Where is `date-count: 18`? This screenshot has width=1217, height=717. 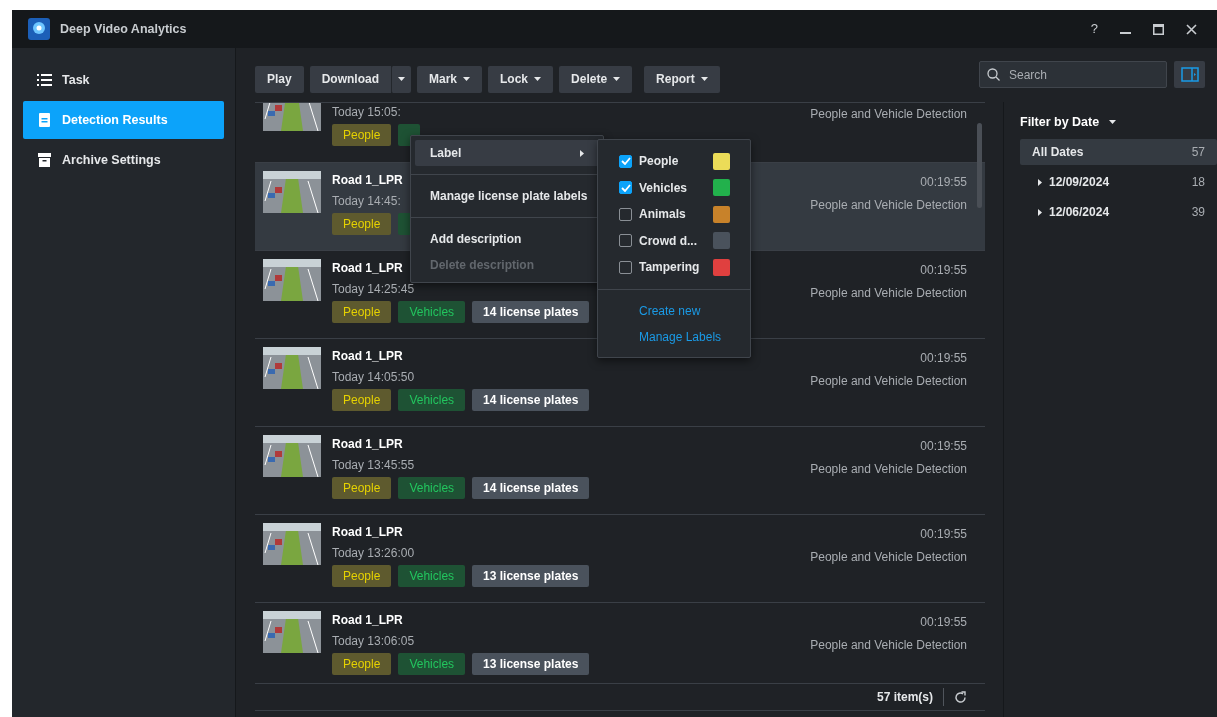 date-count: 18 is located at coordinates (1198, 182).